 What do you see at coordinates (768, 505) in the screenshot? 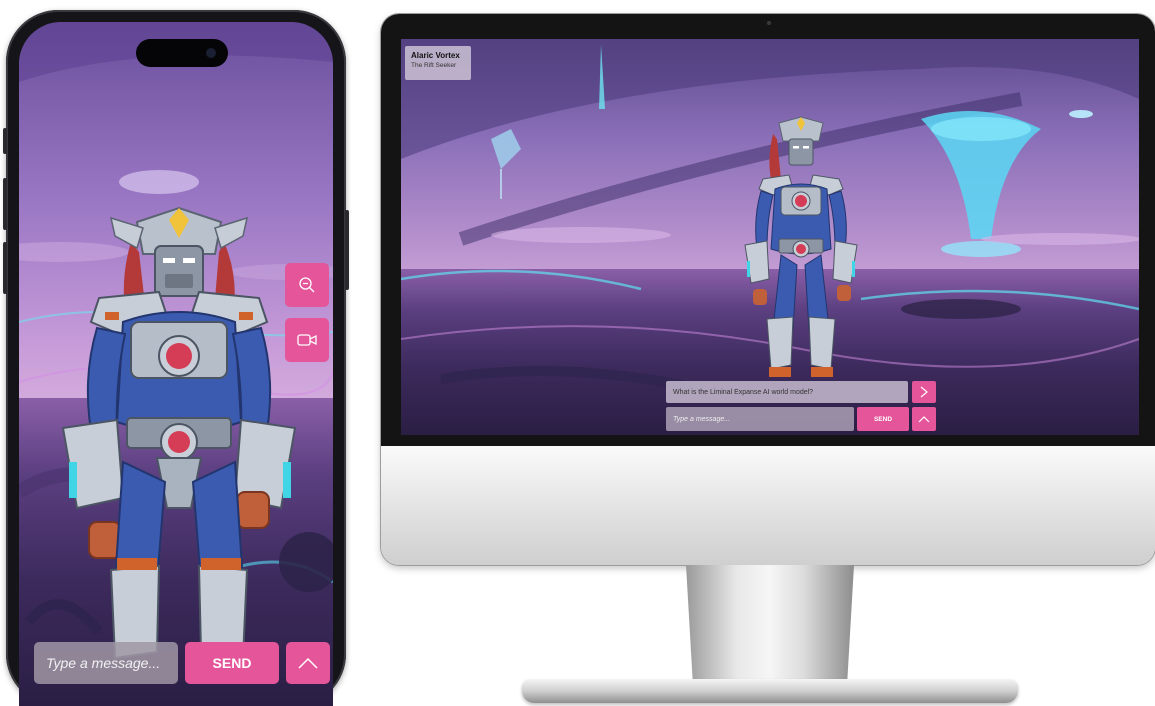
I see `monitor-chin` at bounding box center [768, 505].